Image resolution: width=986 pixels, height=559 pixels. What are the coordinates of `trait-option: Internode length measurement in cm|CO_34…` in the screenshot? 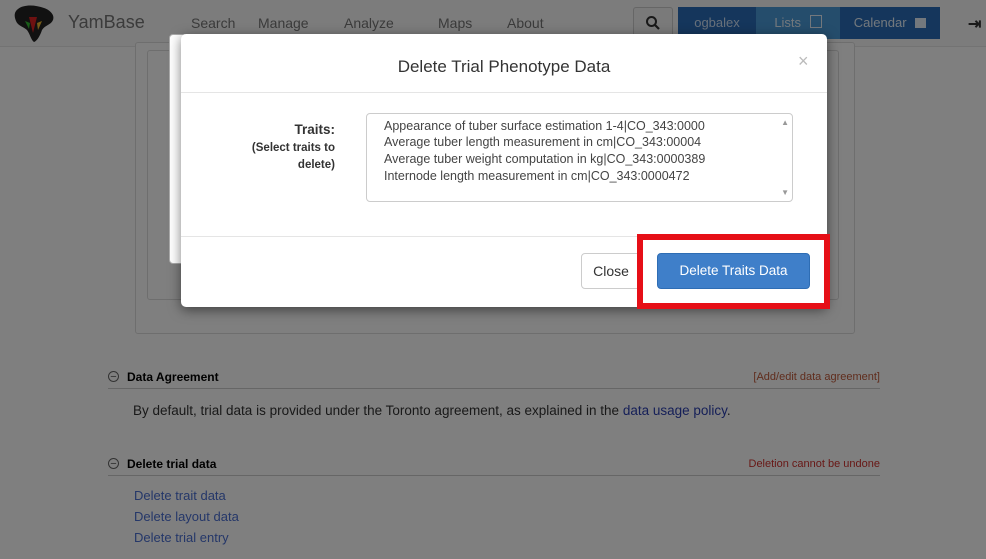 It's located at (580, 176).